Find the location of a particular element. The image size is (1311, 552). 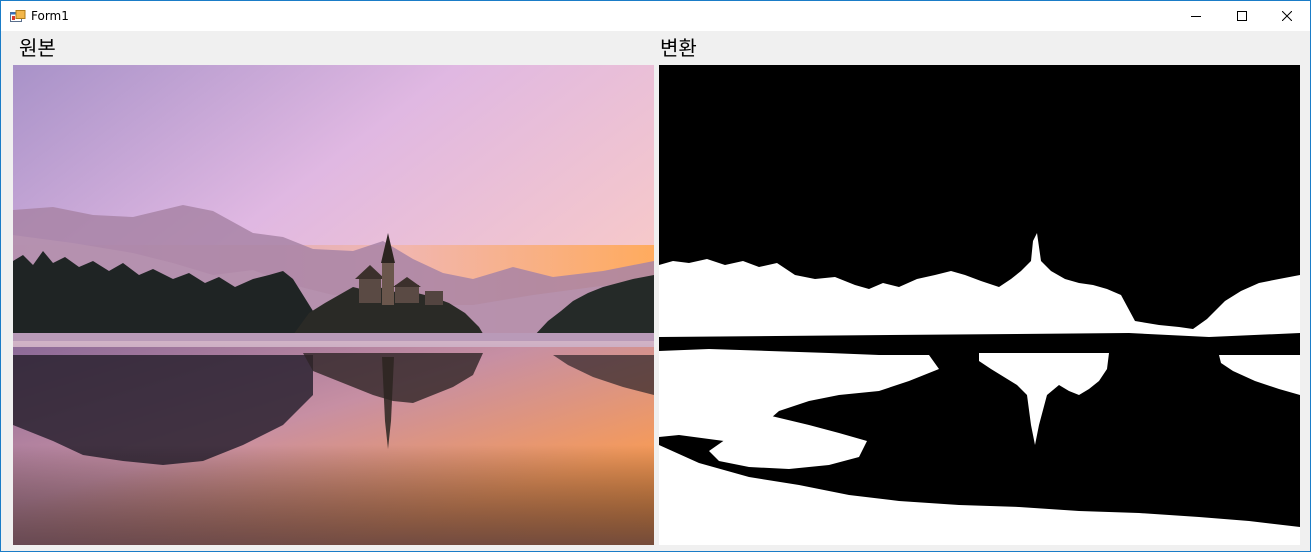

minimize-icon is located at coordinates (1196, 16).